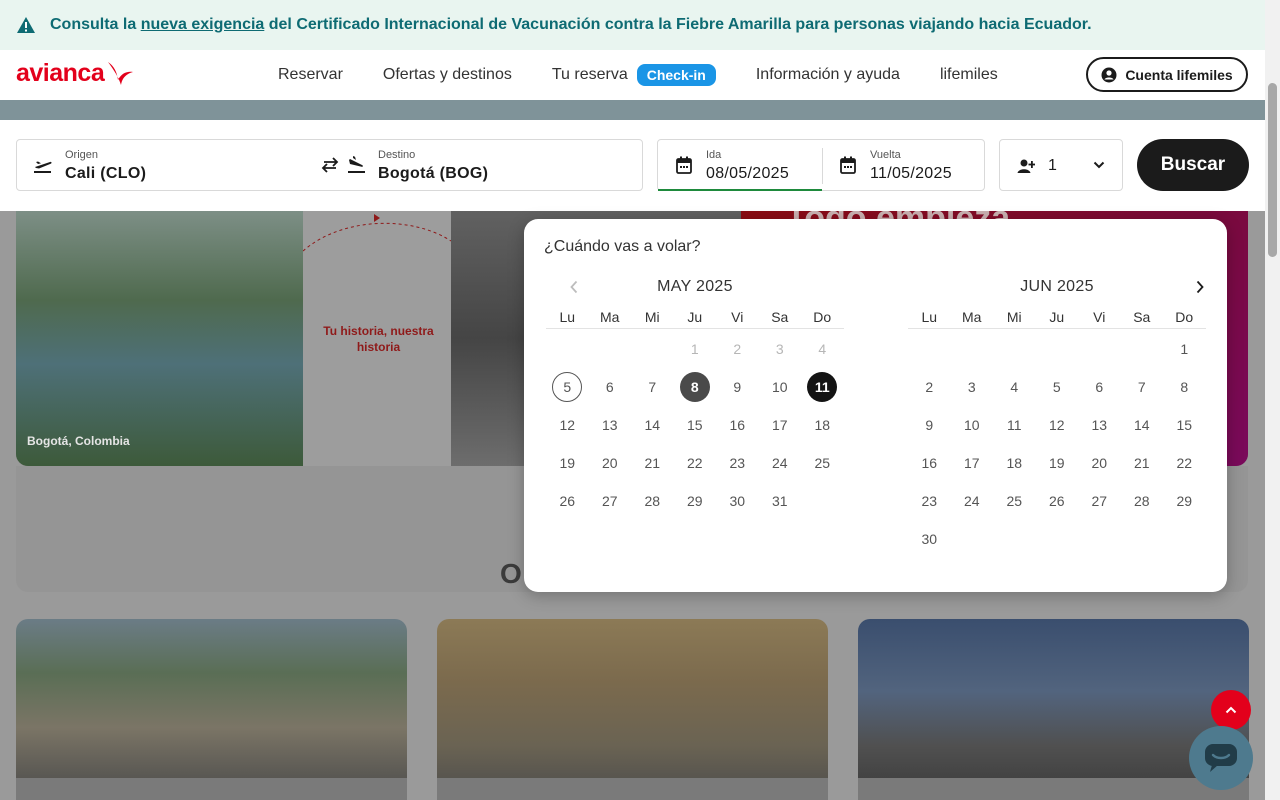 This screenshot has width=1280, height=800. Describe the element at coordinates (676, 75) in the screenshot. I see `checkin-badge: Check-in` at that location.